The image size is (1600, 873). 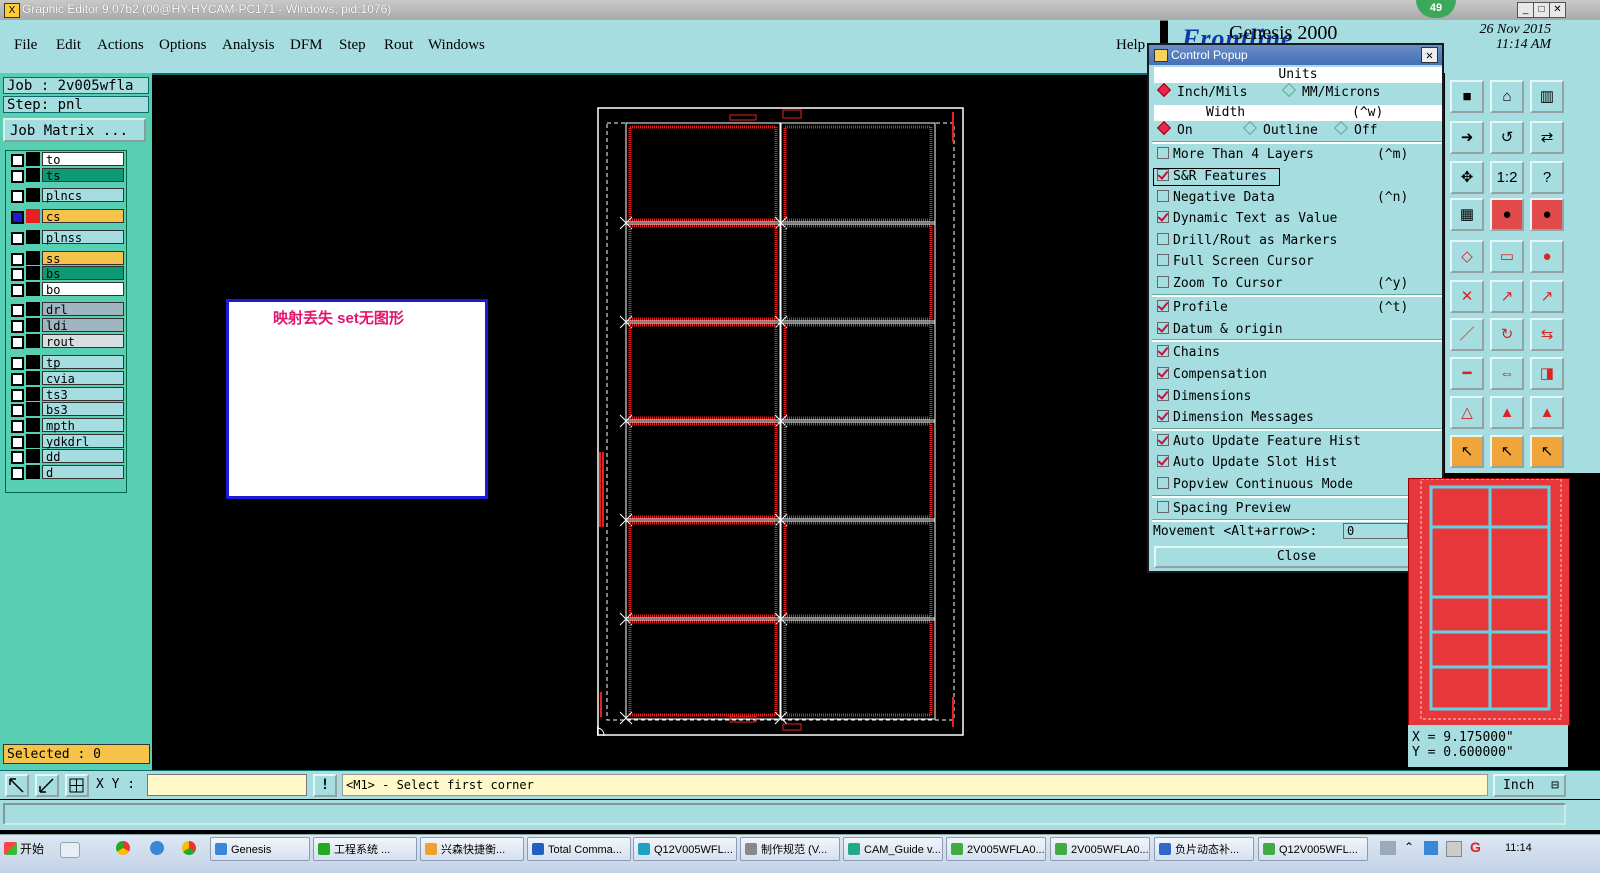 What do you see at coordinates (1547, 177) in the screenshot?
I see `help-icon: ?` at bounding box center [1547, 177].